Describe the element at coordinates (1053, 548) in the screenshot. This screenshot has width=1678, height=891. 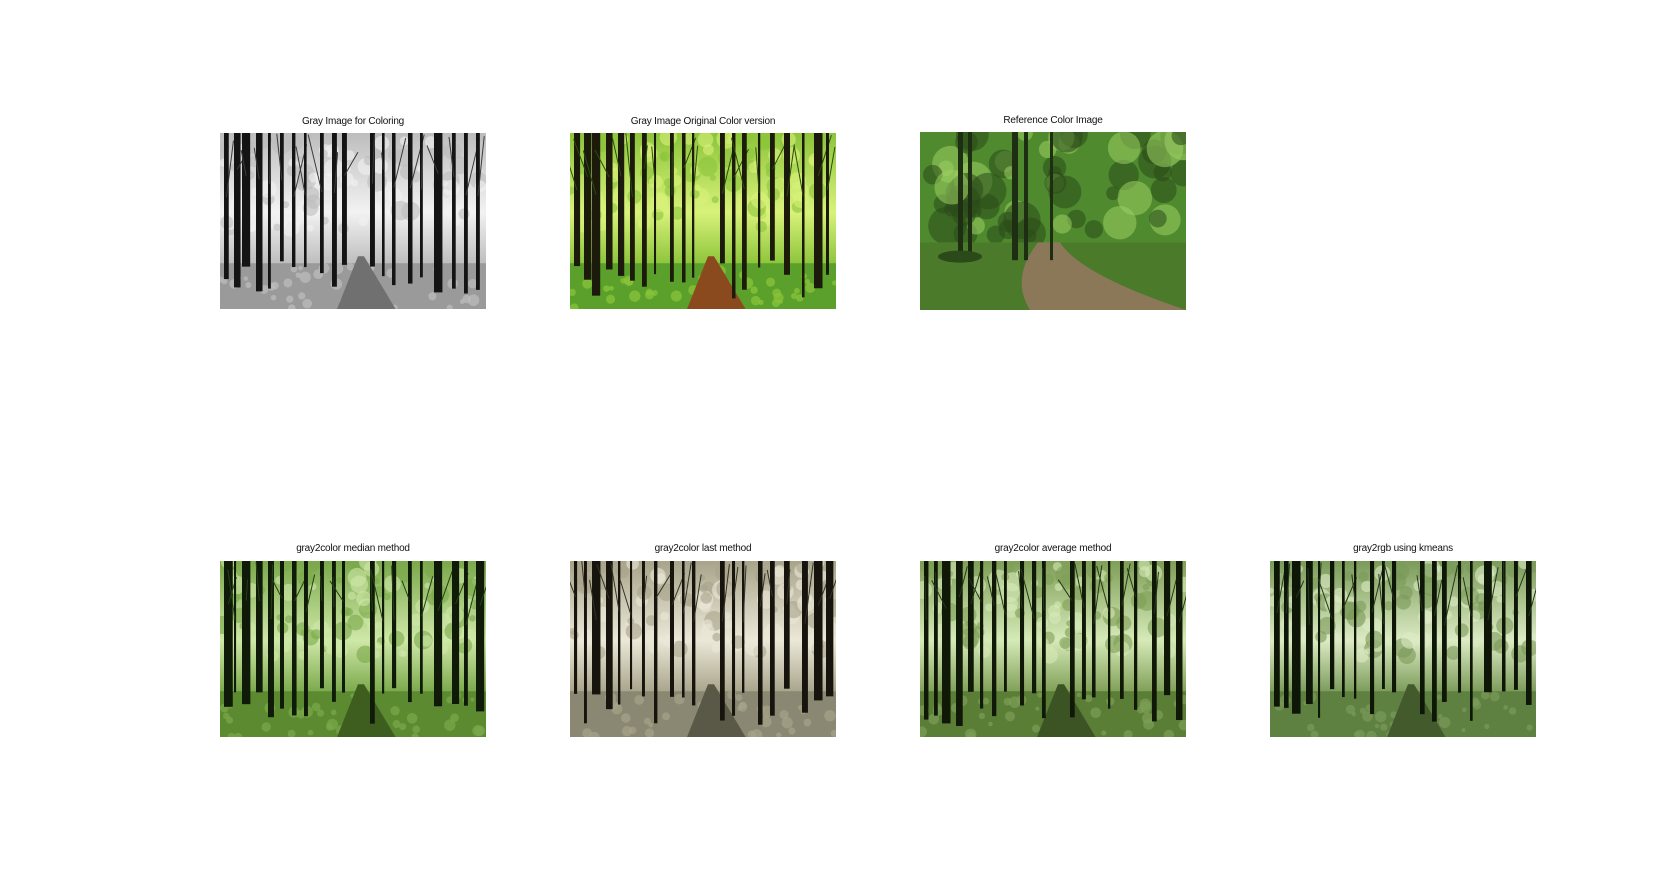
I see `subplot-title: gray2color average method` at that location.